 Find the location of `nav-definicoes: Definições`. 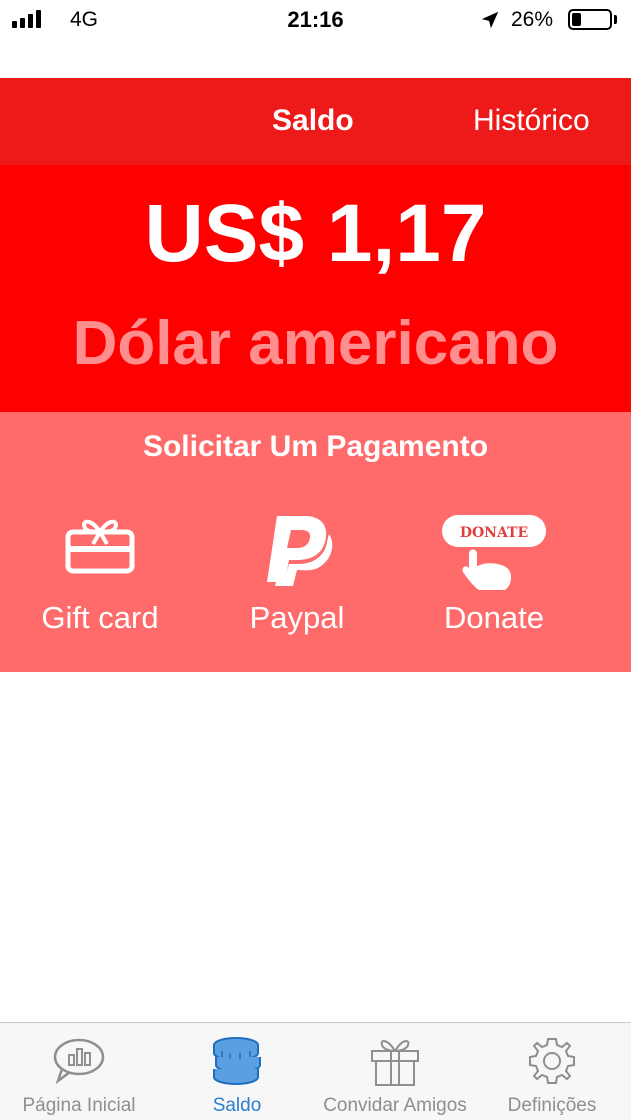

nav-definicoes: Definições is located at coordinates (552, 1071).